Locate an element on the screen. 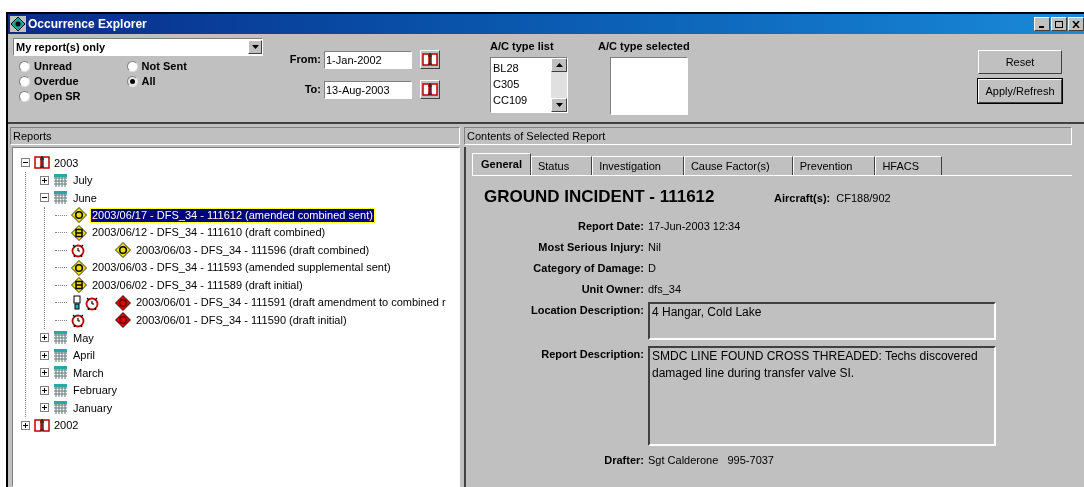  month-tree-item: May is located at coordinates (83, 337).